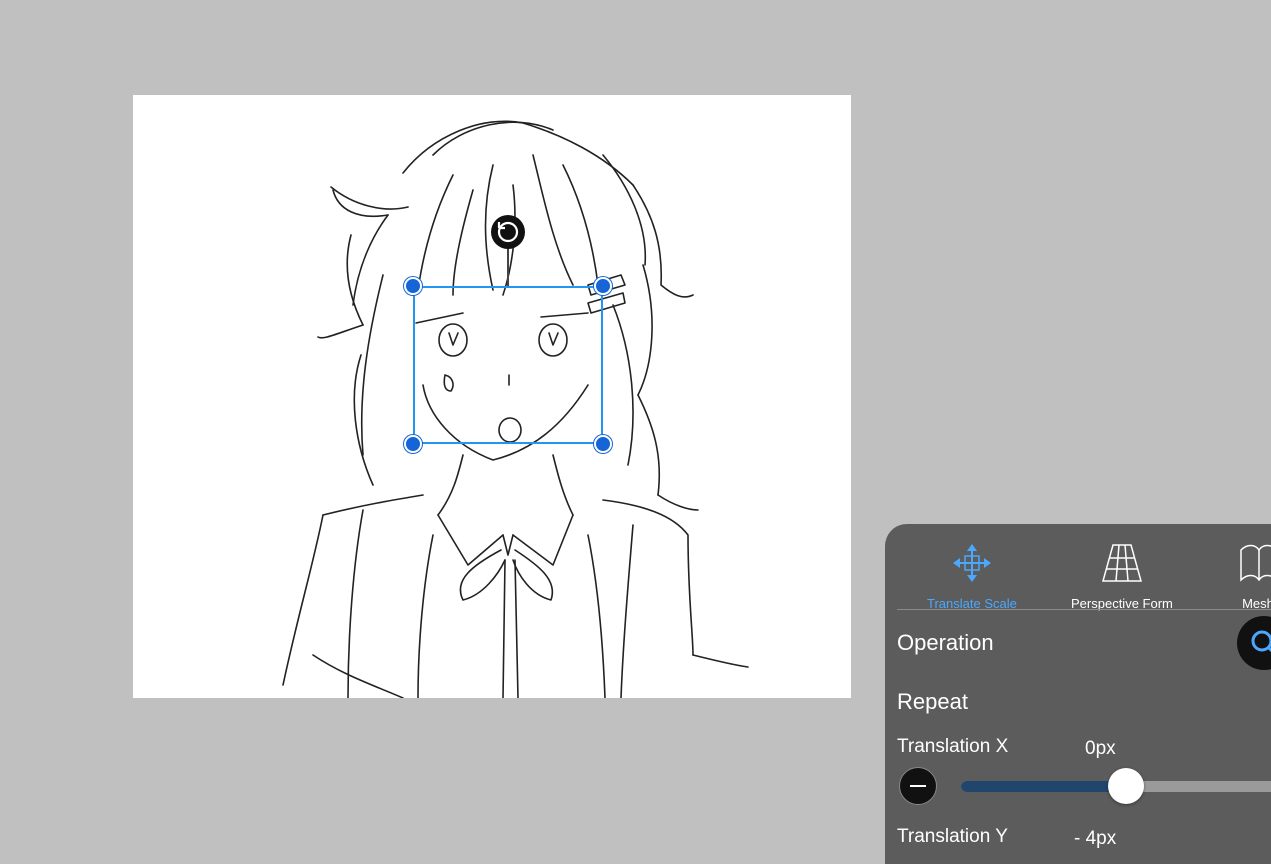  Describe the element at coordinates (413, 286) in the screenshot. I see `selection-handle-top-left` at that location.